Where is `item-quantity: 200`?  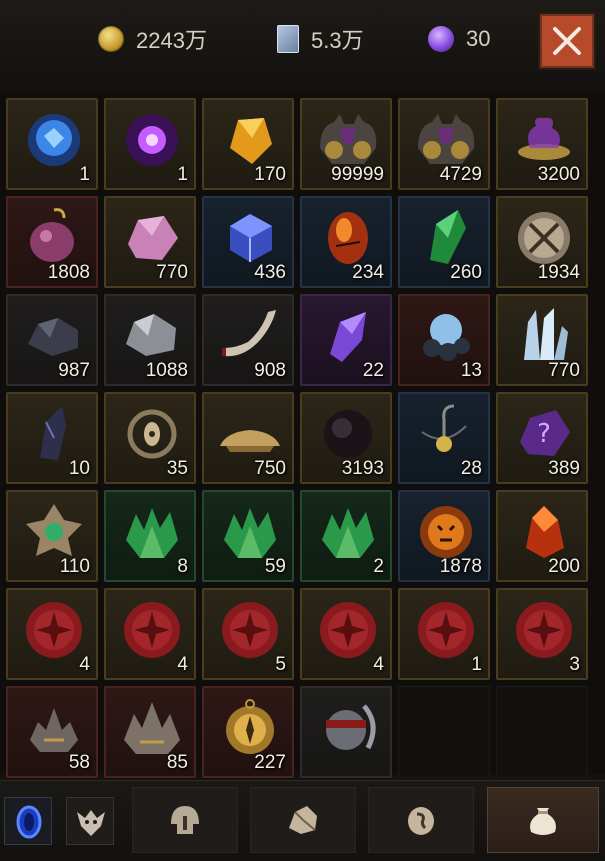
item-quantity: 200 is located at coordinates (564, 566).